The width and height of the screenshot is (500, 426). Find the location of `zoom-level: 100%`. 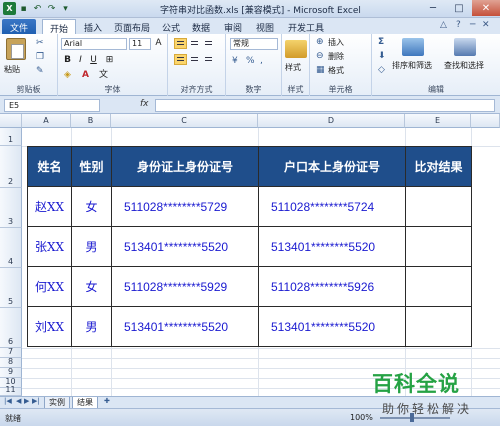

zoom-level: 100% is located at coordinates (361, 417).